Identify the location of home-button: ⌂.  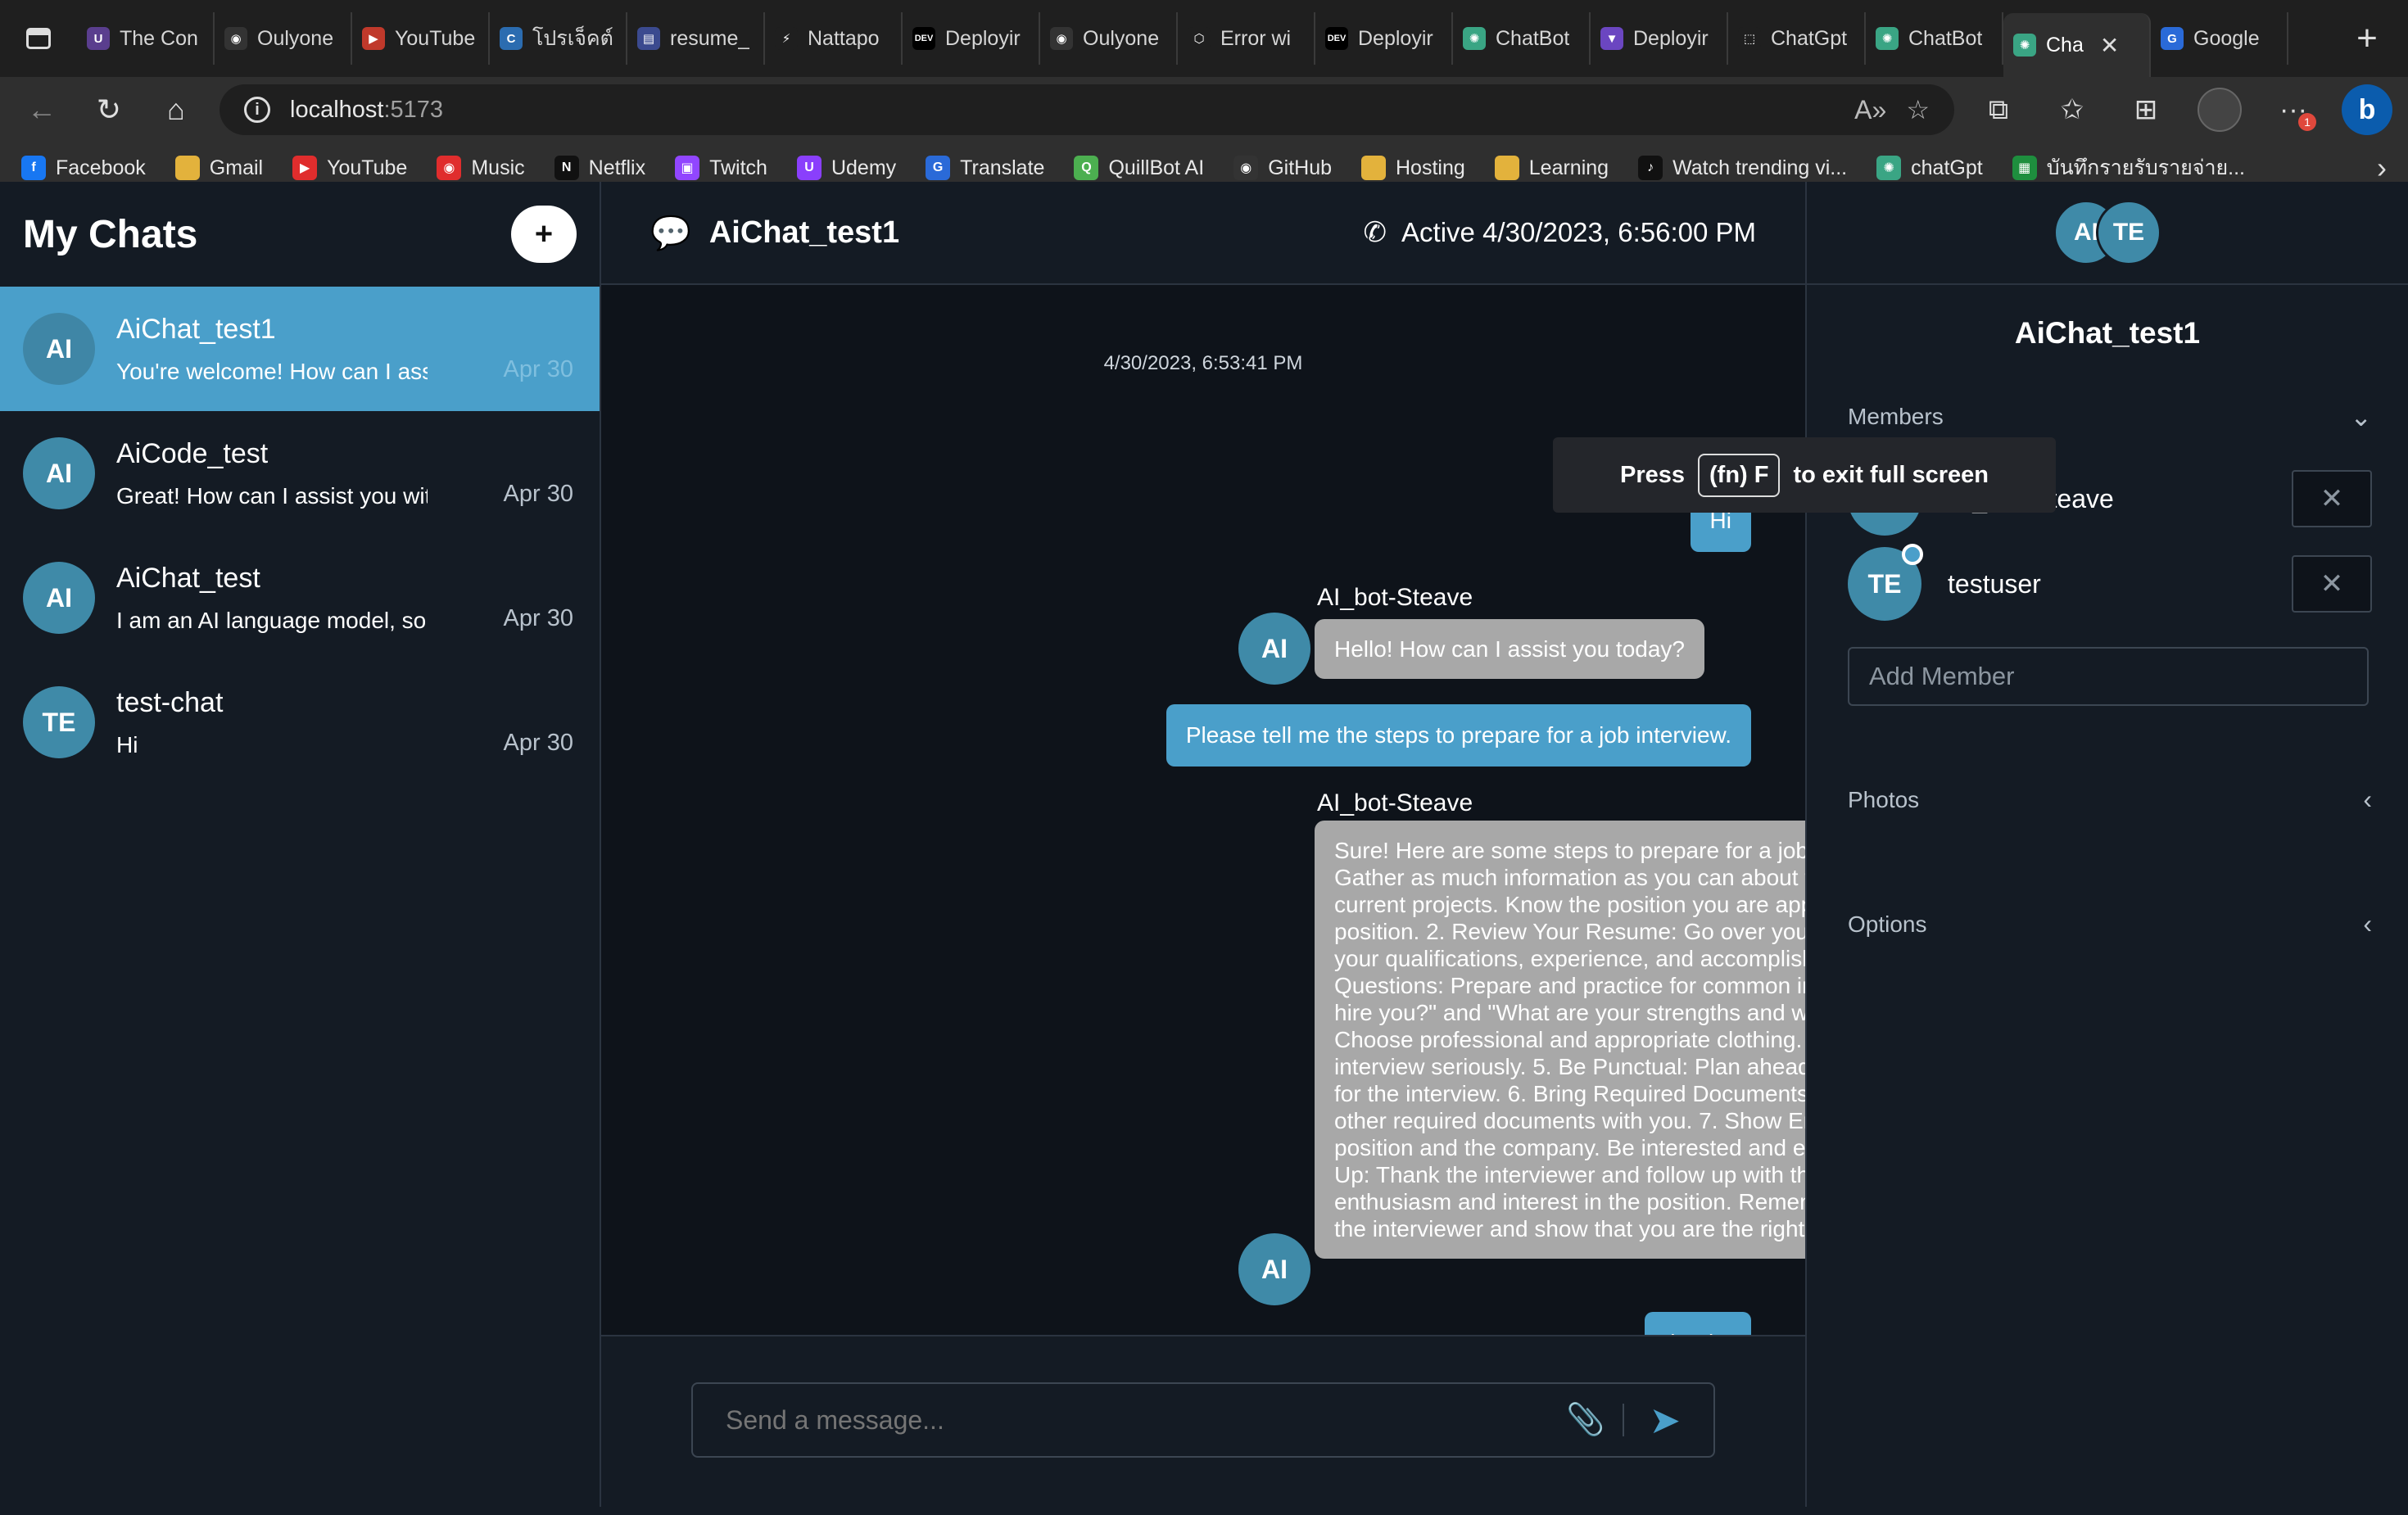
(176, 109).